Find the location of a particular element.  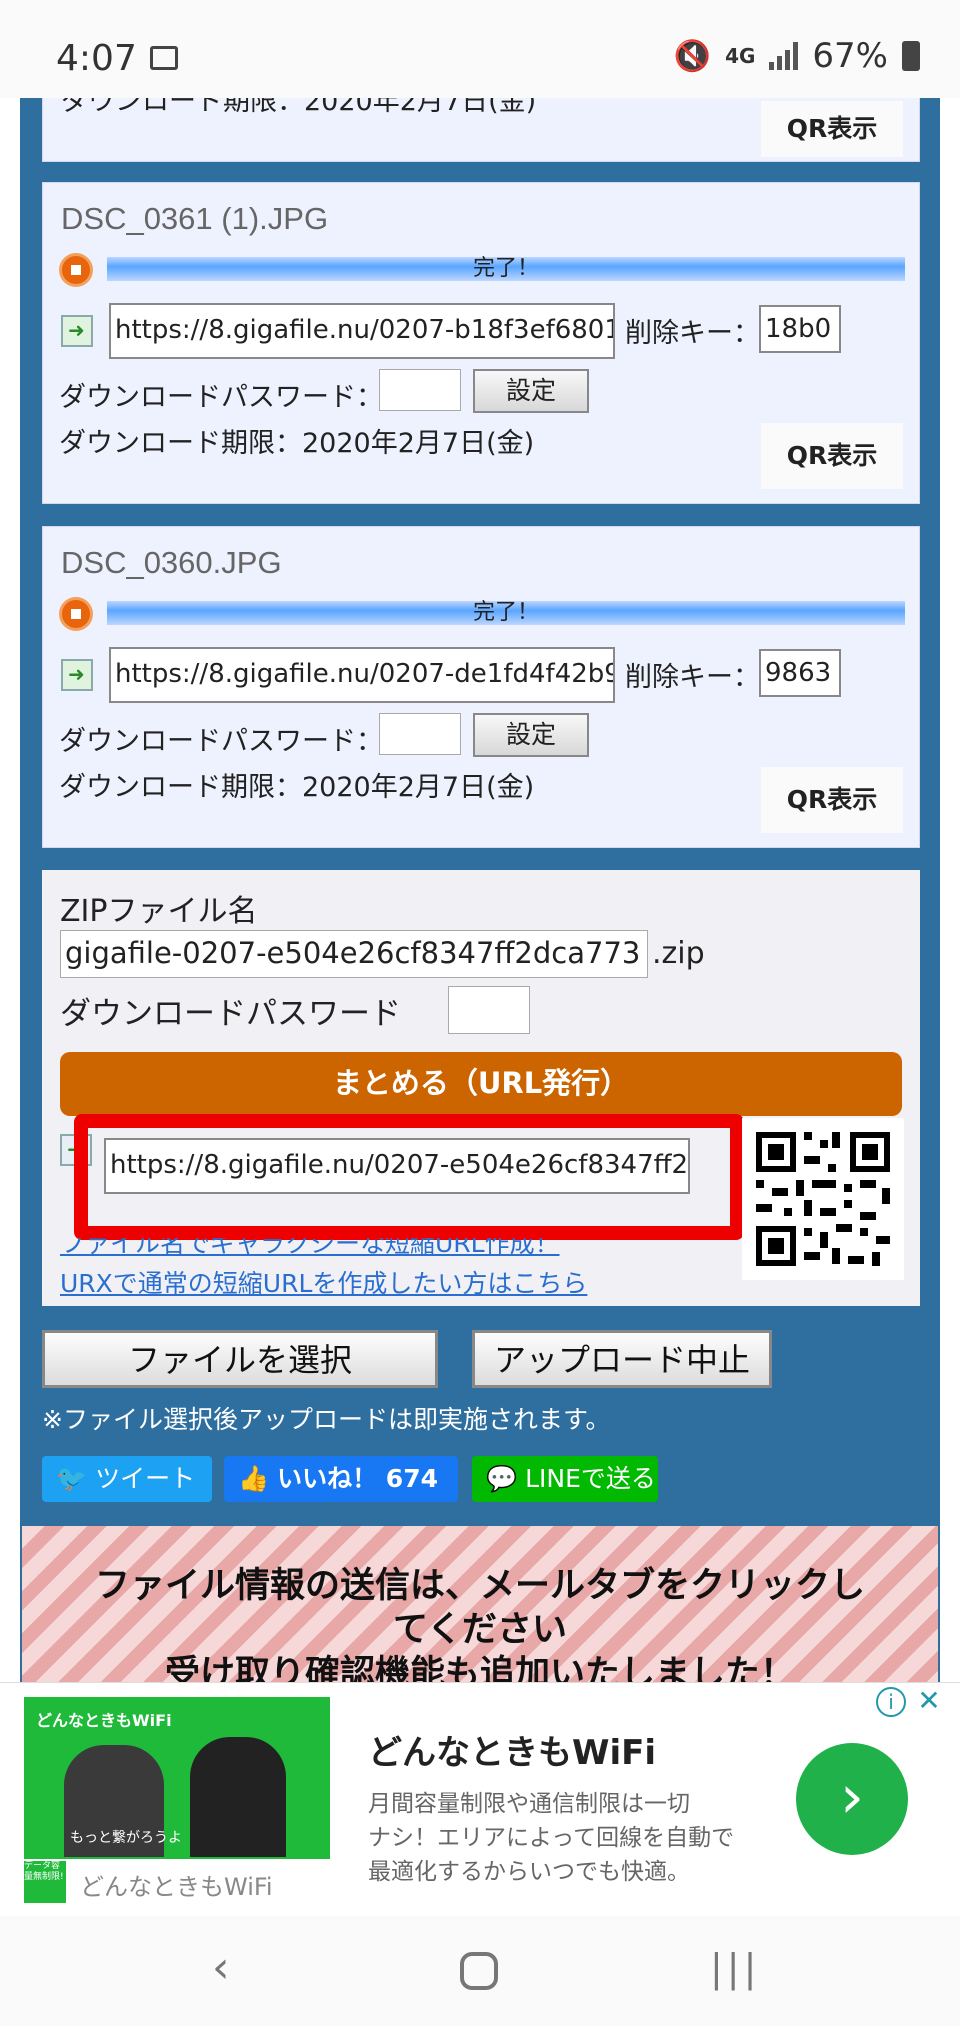

status-time: 4:07 is located at coordinates (96, 58).